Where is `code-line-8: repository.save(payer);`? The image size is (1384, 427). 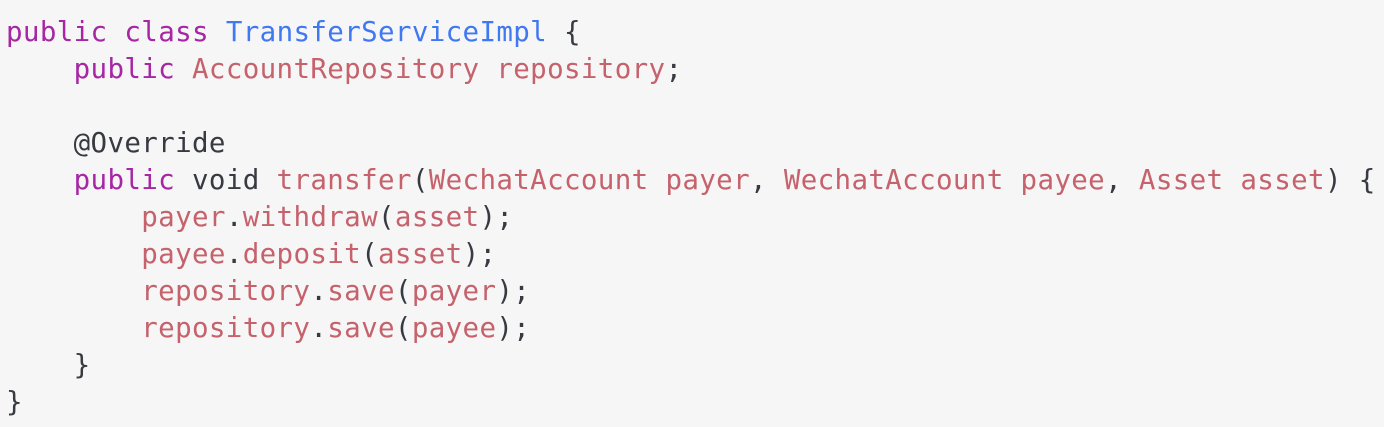
code-line-8: repository.save(payer); is located at coordinates (691, 291).